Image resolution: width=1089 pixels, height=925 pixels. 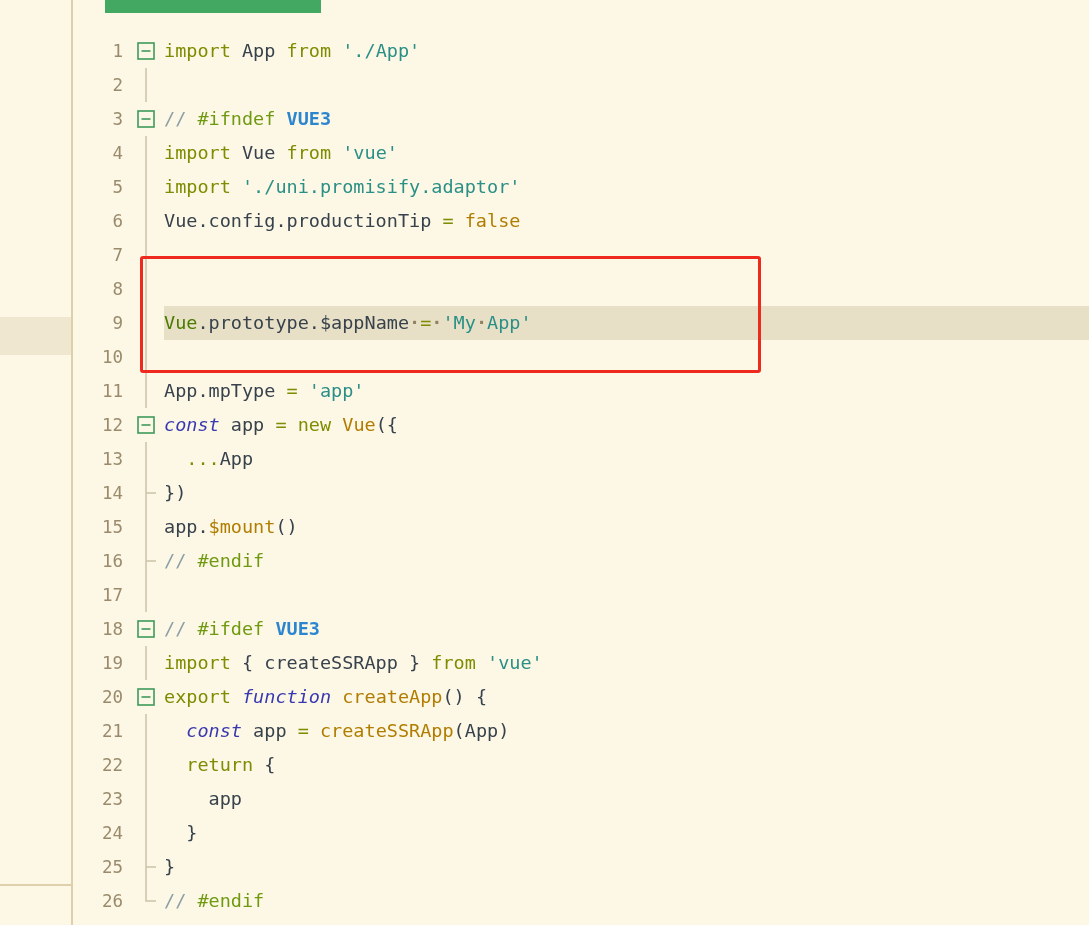 What do you see at coordinates (242, 629) in the screenshot?
I see `code-line: // #ifdef VUE3` at bounding box center [242, 629].